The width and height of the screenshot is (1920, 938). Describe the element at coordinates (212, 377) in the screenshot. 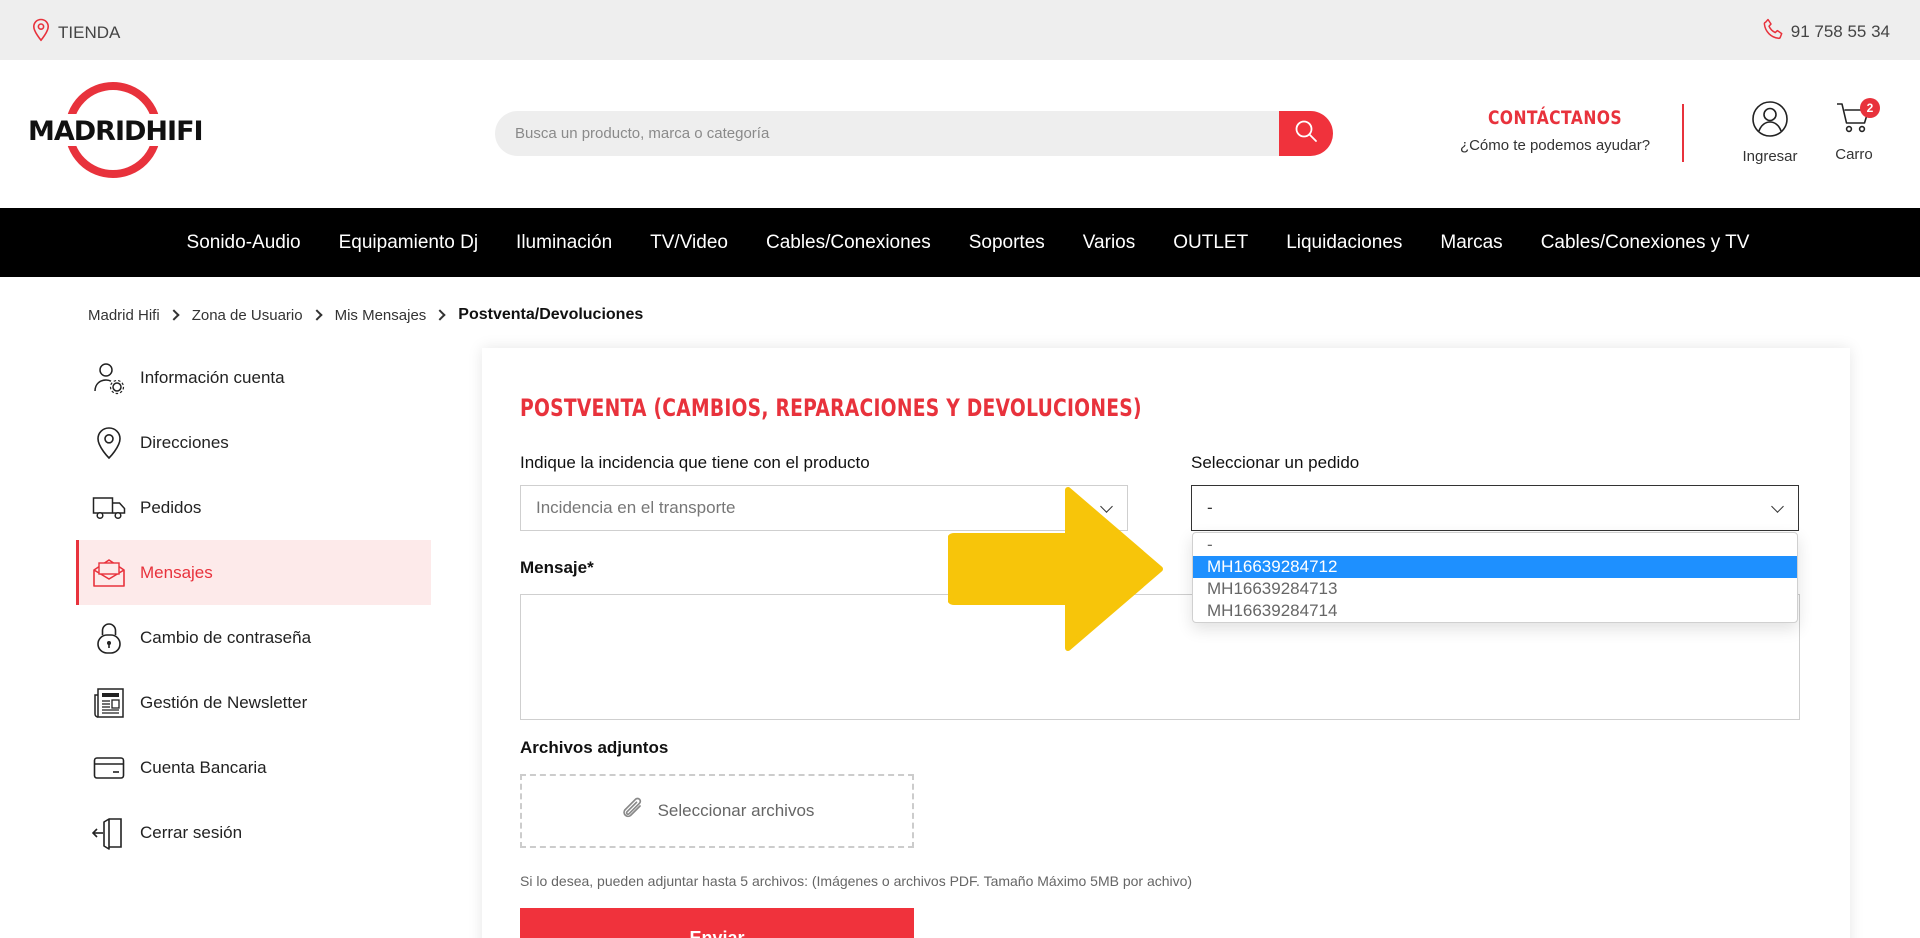

I see `sidebar-item-label: Información cuenta` at that location.